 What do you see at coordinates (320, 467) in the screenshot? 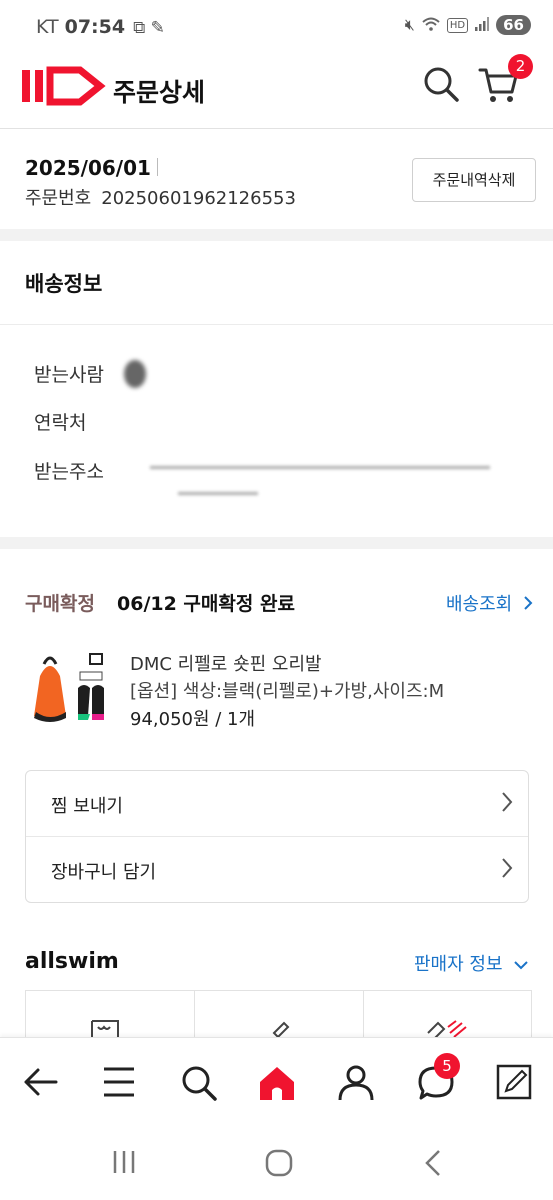
I see `redacted-address-line1` at bounding box center [320, 467].